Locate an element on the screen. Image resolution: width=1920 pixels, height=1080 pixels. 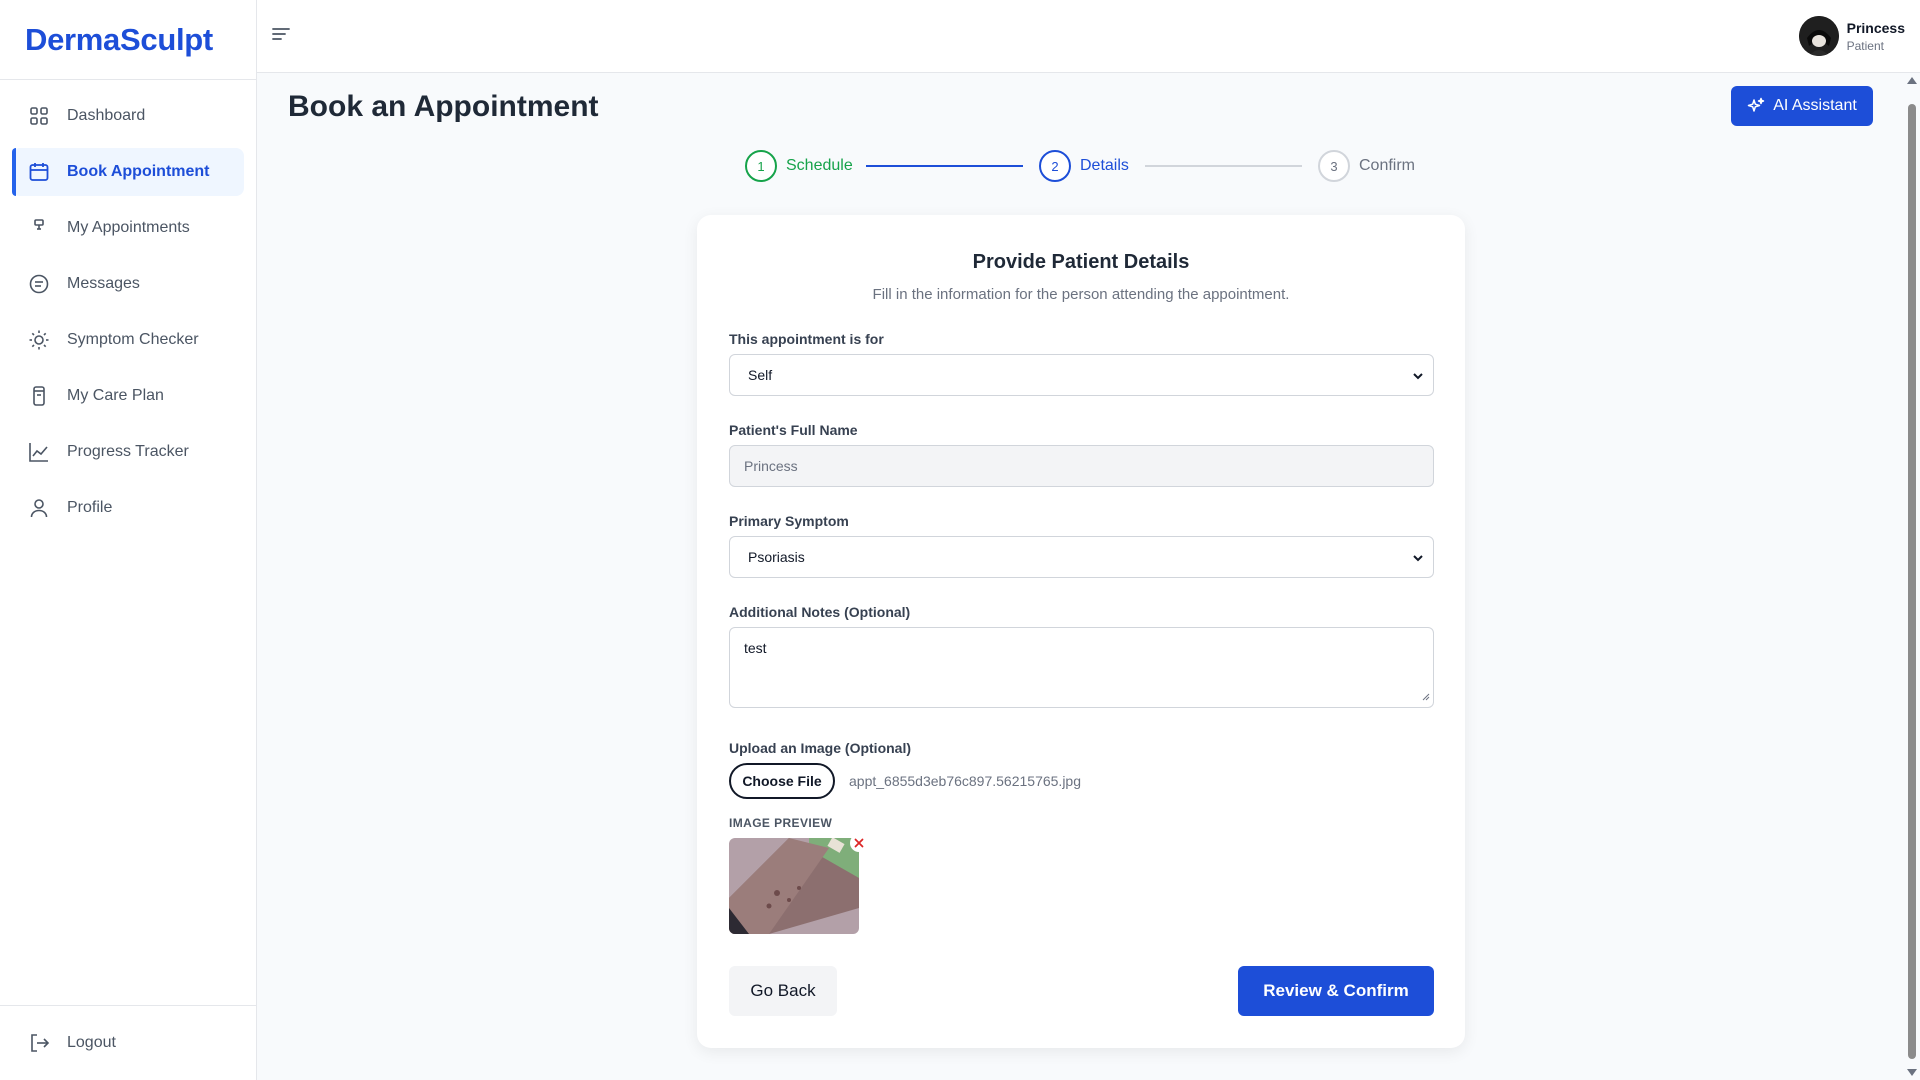
sidebar-item-my-care-plan: My Care Plan is located at coordinates (128, 396).